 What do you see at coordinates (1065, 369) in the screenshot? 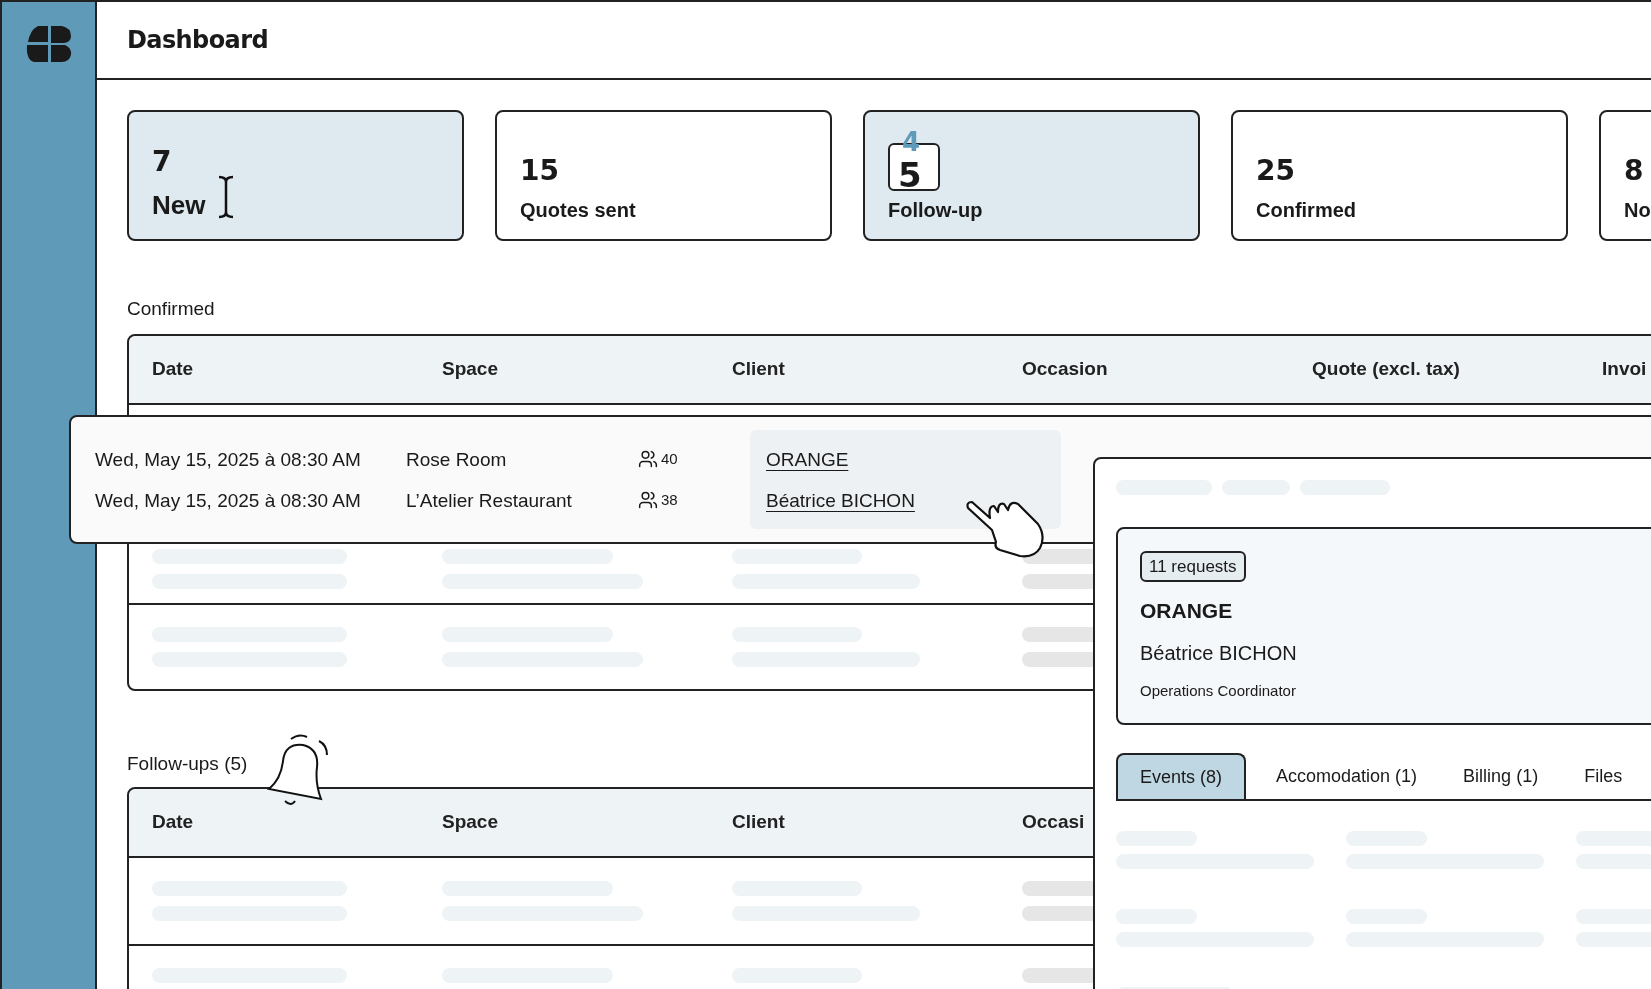
I see `column-header: Occasion` at bounding box center [1065, 369].